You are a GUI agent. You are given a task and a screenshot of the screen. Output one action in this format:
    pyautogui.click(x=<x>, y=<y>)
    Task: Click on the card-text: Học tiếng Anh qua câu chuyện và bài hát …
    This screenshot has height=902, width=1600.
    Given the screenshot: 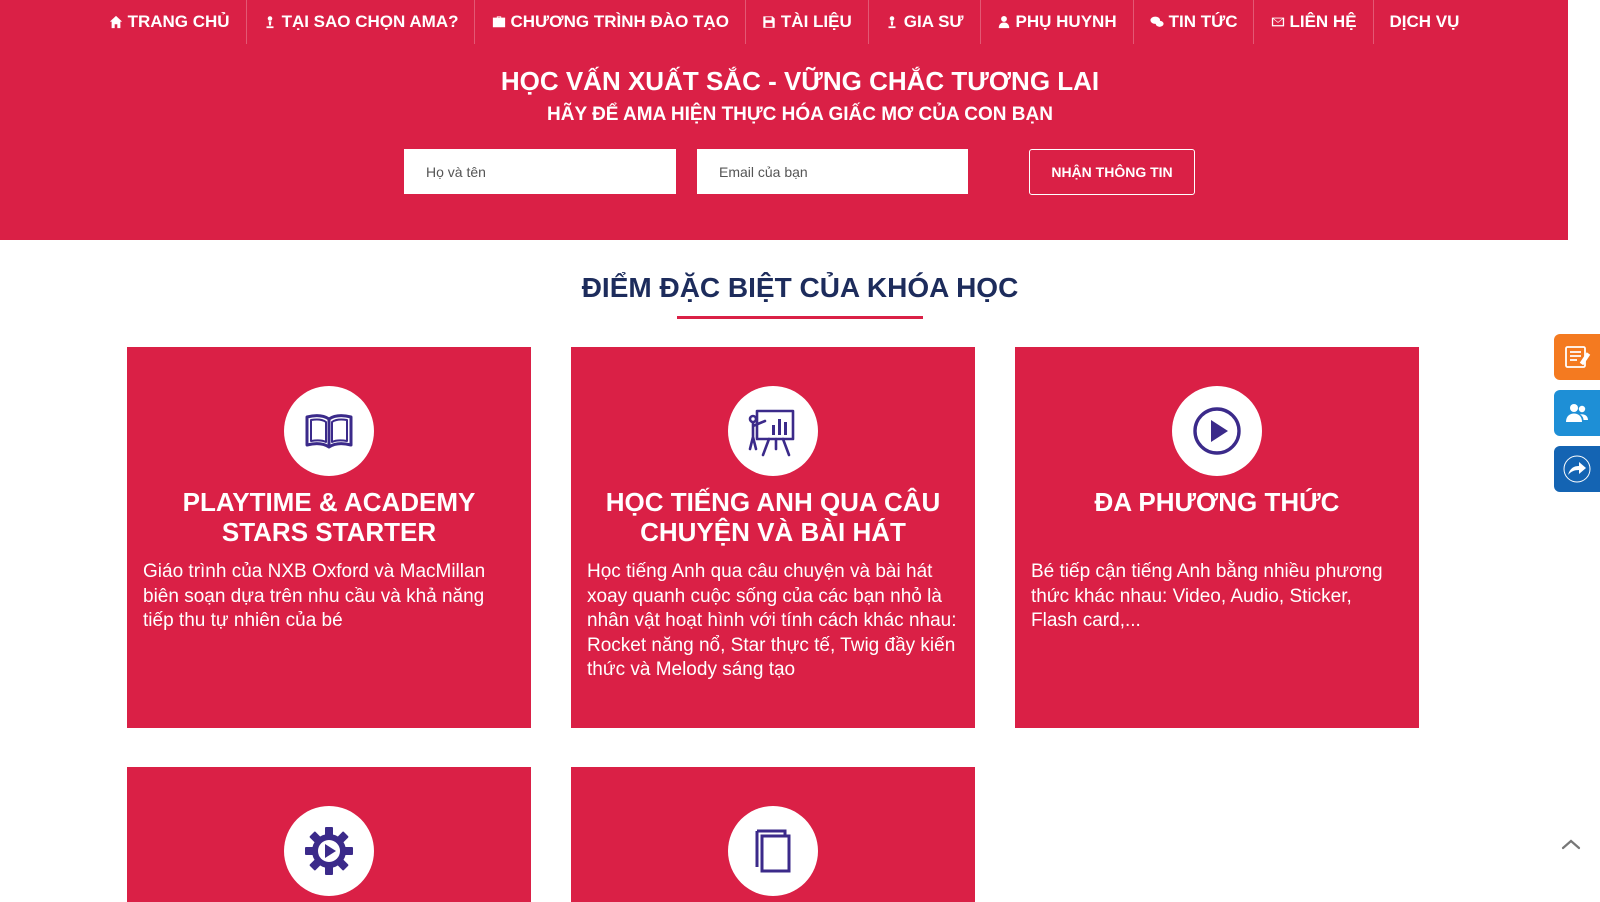 What is the action you would take?
    pyautogui.click(x=772, y=620)
    